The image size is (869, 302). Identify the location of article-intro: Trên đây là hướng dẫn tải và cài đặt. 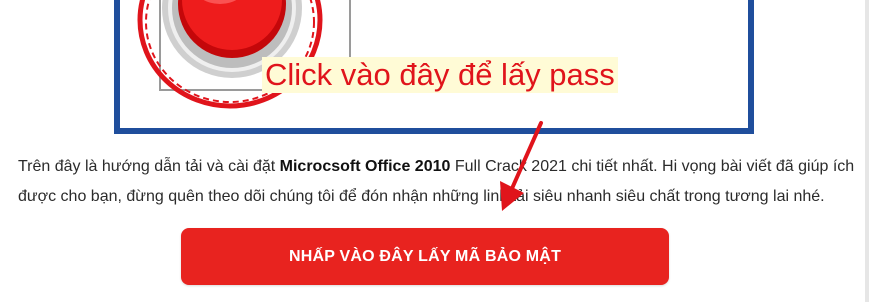
(149, 166).